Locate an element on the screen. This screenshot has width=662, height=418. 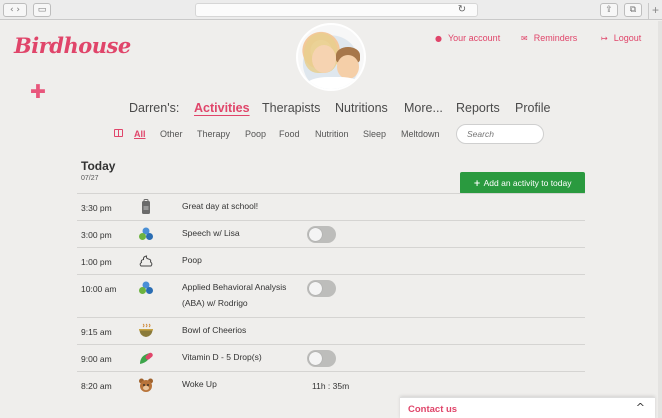
address-bar is located at coordinates (336, 10).